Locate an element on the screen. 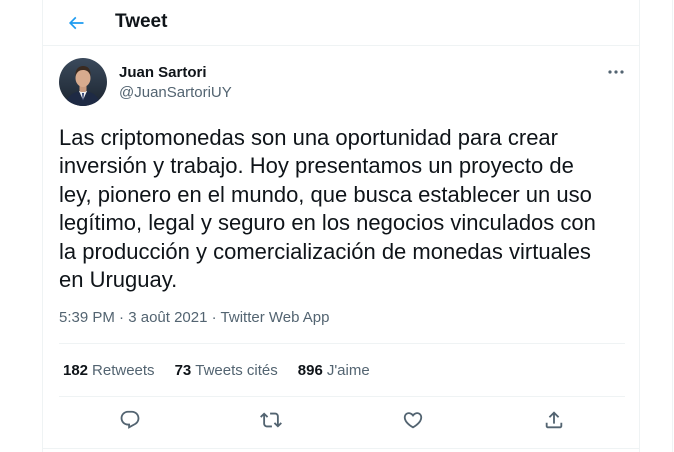 Image resolution: width=674 pixels, height=452 pixels. retweet-button is located at coordinates (271, 420).